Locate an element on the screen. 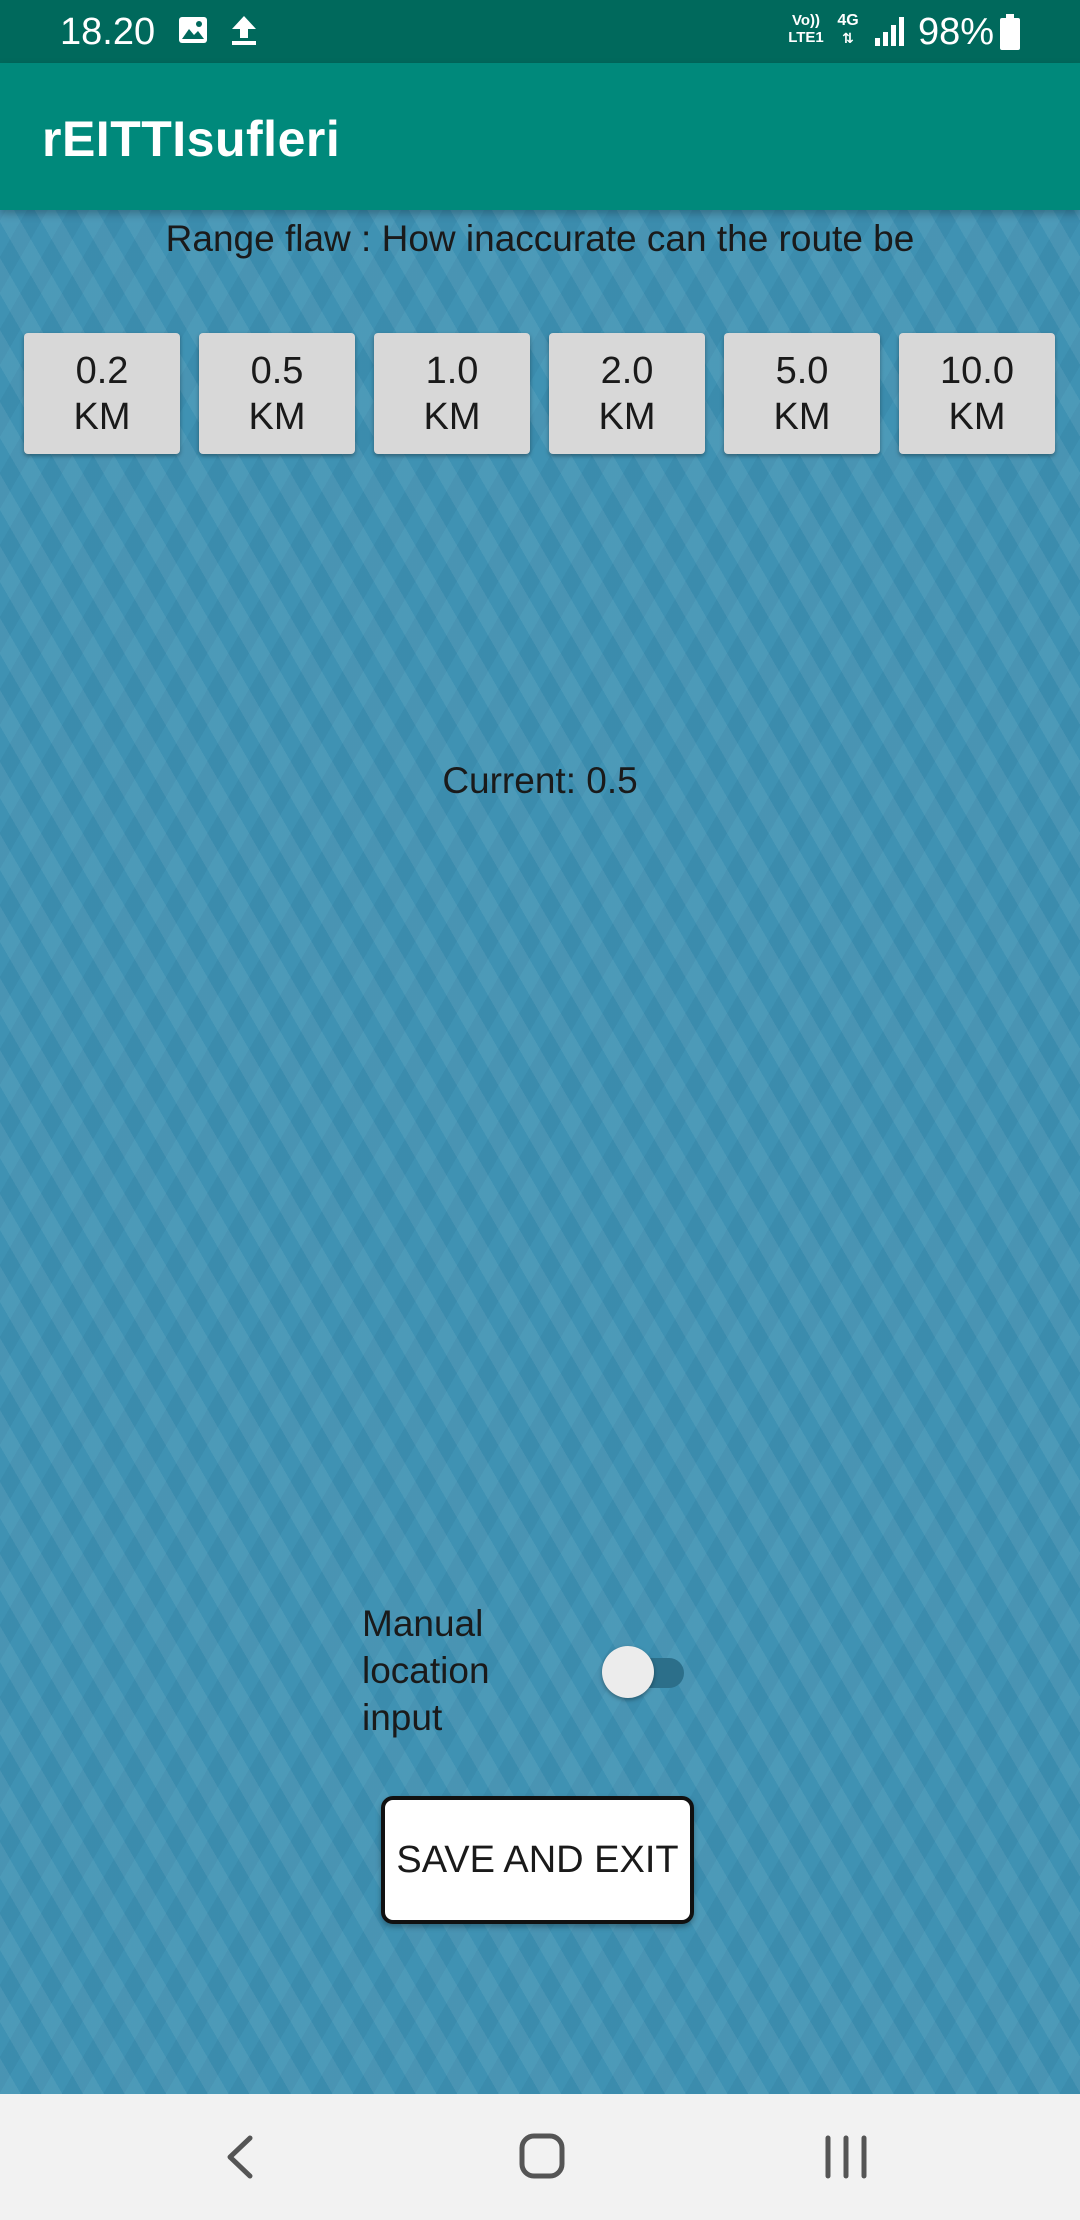  range-option-10-0-km-button: 10.0 KM is located at coordinates (977, 393).